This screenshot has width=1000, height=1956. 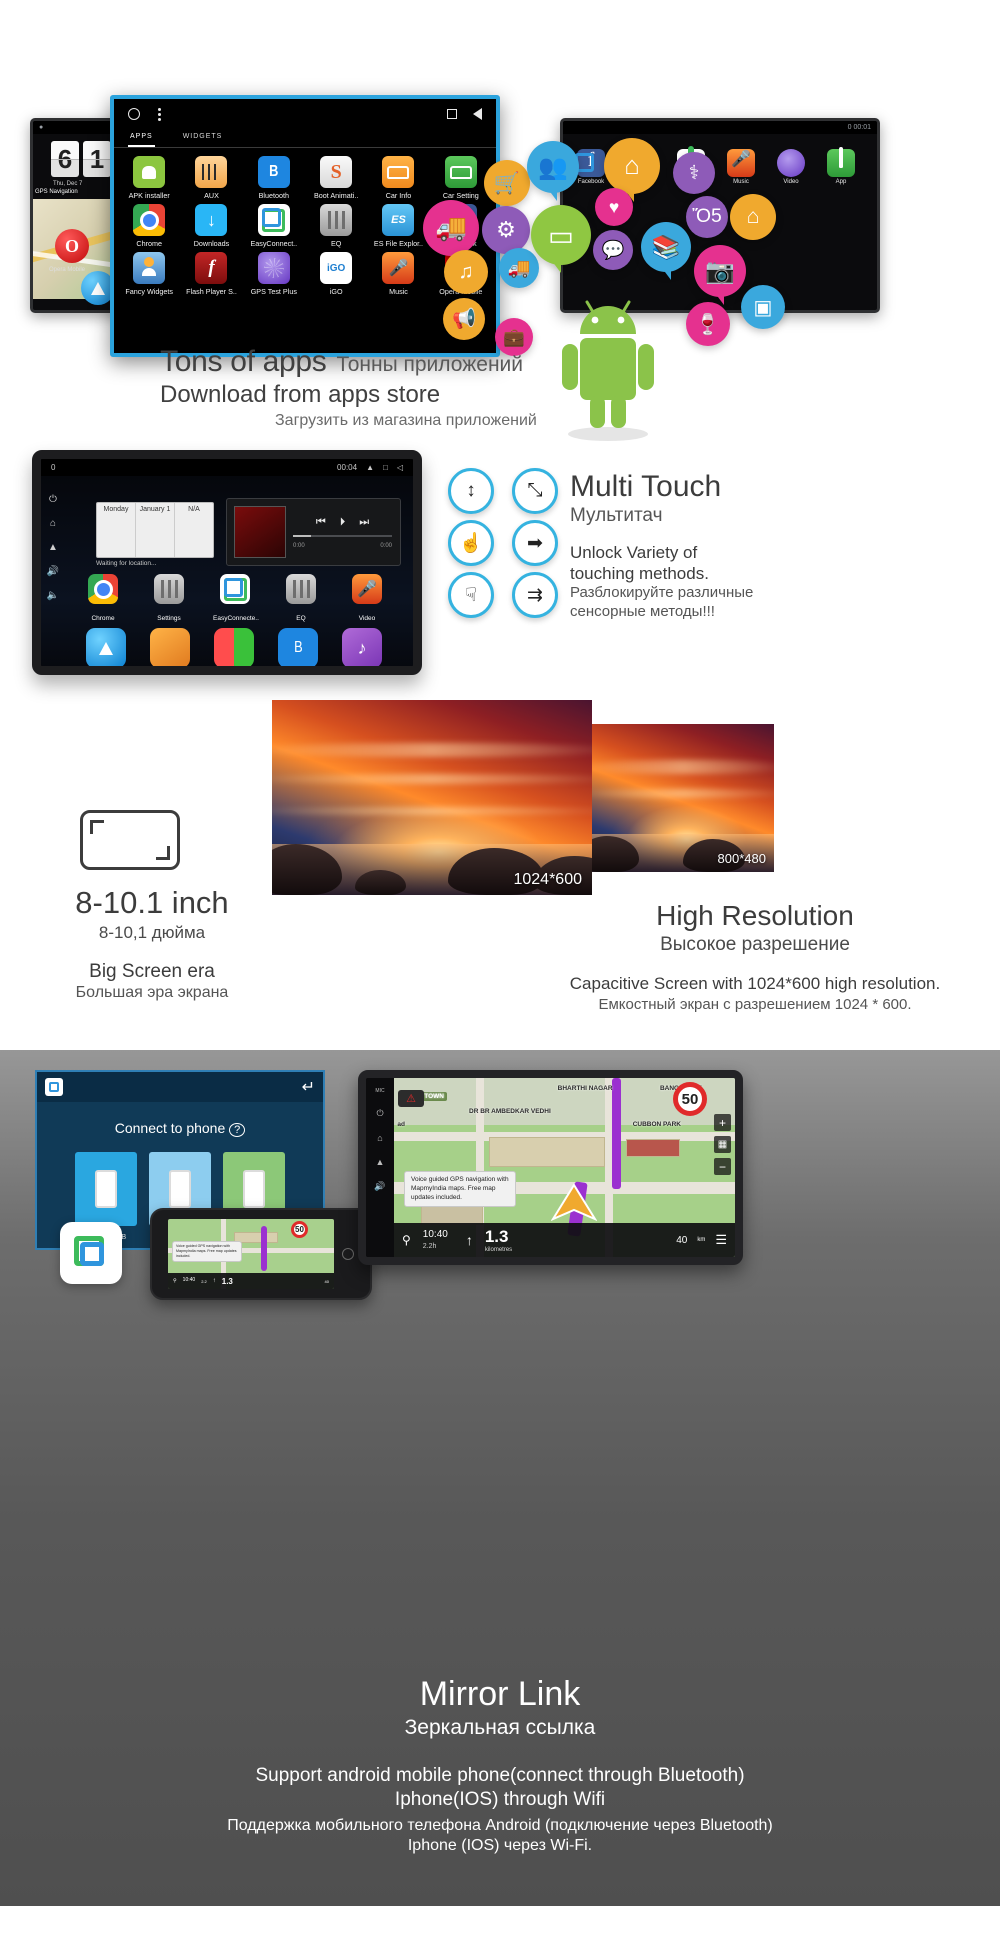 What do you see at coordinates (412, 608) in the screenshot?
I see `app-shortcut: ES File Explorer` at bounding box center [412, 608].